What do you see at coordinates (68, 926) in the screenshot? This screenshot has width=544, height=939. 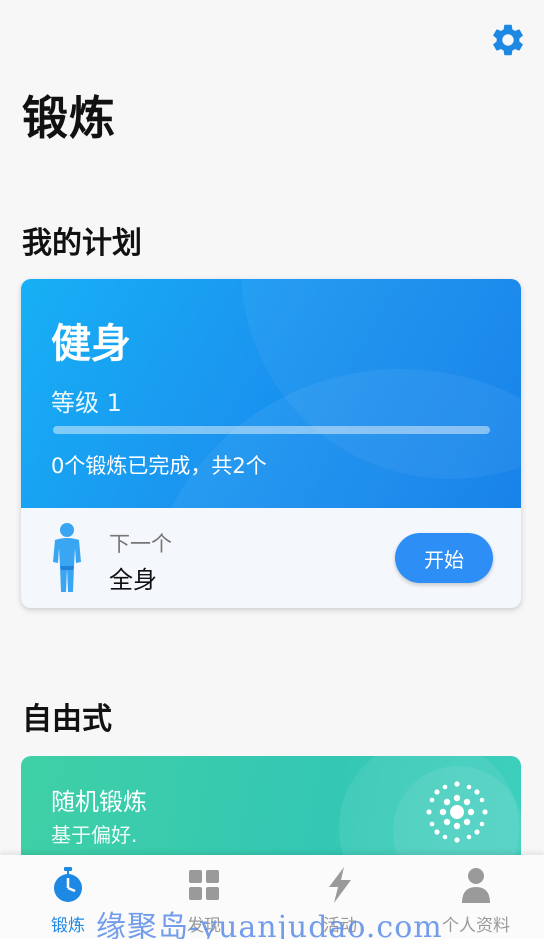 I see `nav-label: 锻炼` at bounding box center [68, 926].